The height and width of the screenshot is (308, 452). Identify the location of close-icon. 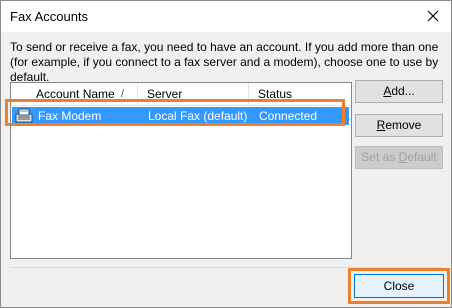
(433, 16).